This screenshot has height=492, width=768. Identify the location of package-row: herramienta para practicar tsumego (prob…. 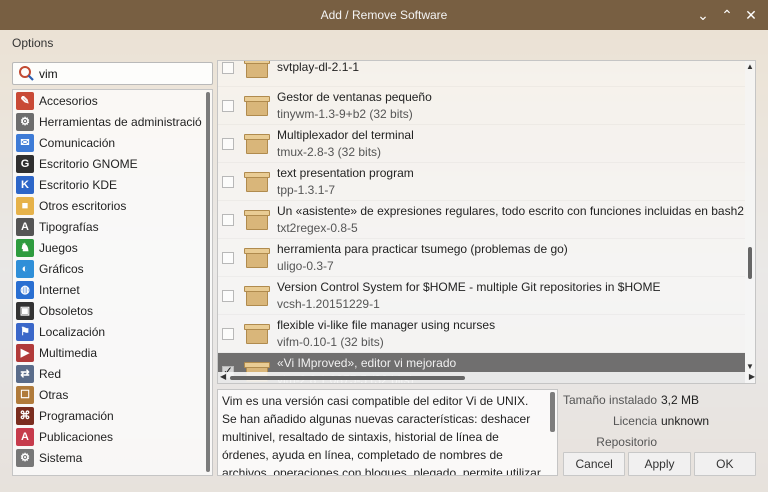
(481, 258).